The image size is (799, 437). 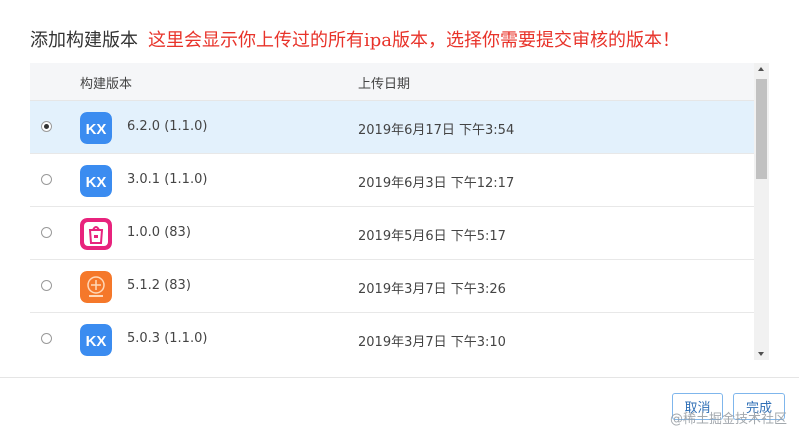 What do you see at coordinates (728, 419) in the screenshot?
I see `watermark: @稀土掘金技术社区` at bounding box center [728, 419].